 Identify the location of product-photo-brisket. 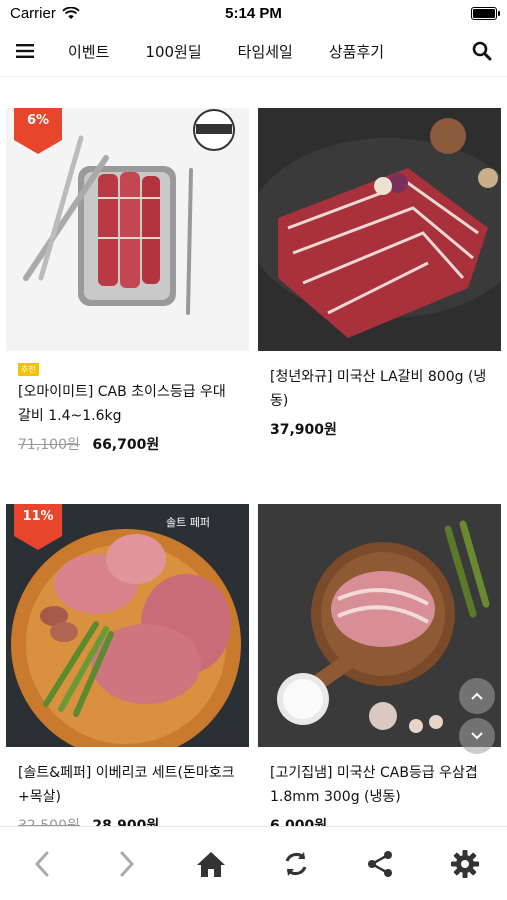
(379, 625).